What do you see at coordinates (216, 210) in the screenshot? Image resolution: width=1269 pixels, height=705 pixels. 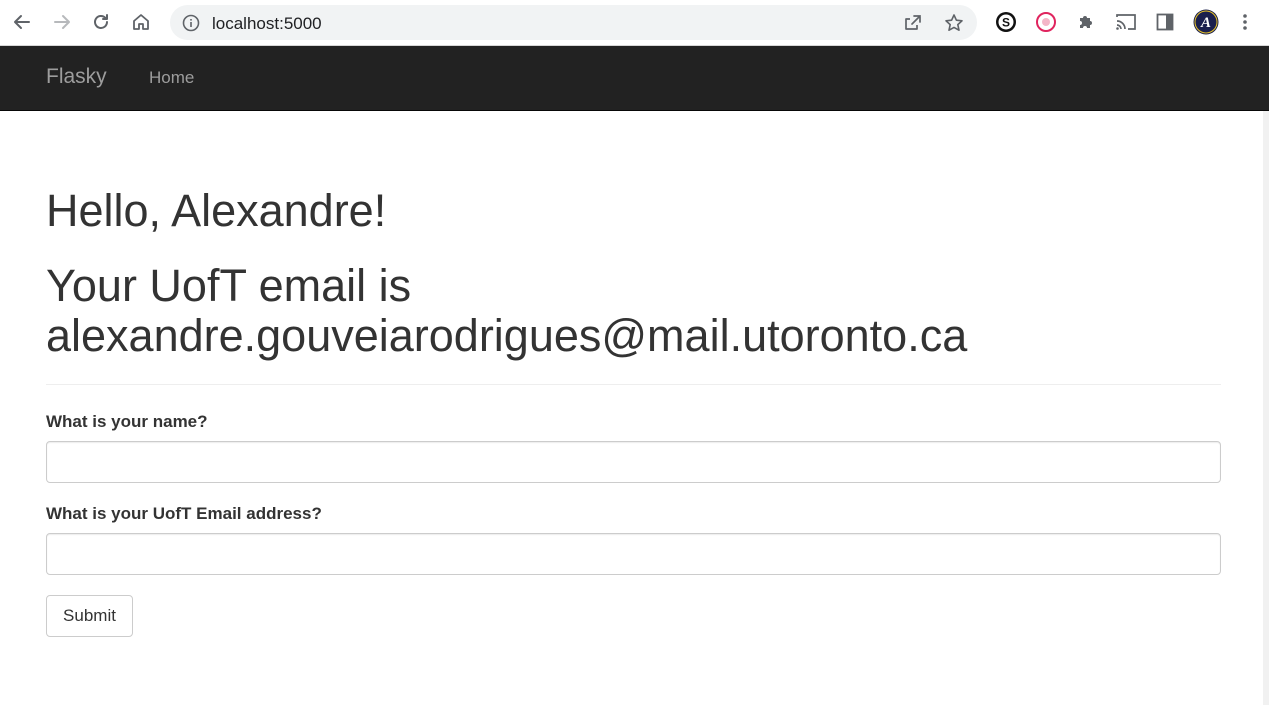 I see `greeting-heading: Hello, Alexandre!` at bounding box center [216, 210].